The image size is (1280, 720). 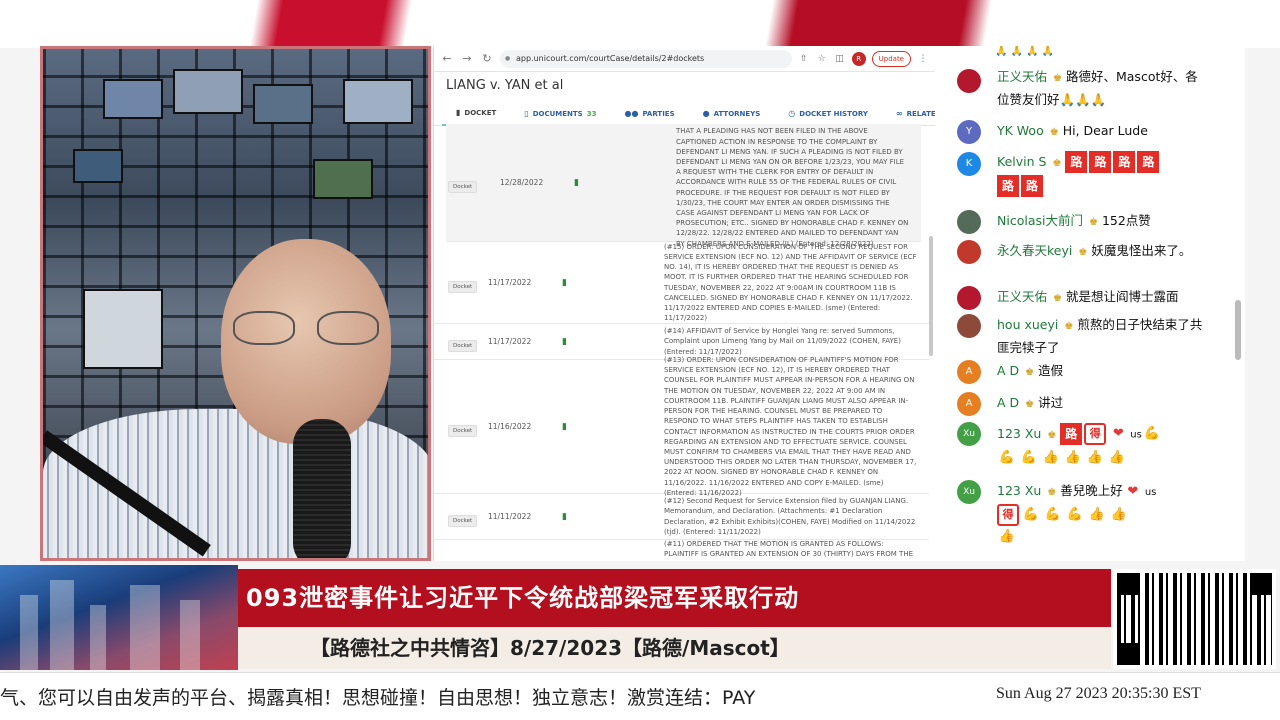 What do you see at coordinates (1051, 370) in the screenshot?
I see `chat-text: 造假` at bounding box center [1051, 370].